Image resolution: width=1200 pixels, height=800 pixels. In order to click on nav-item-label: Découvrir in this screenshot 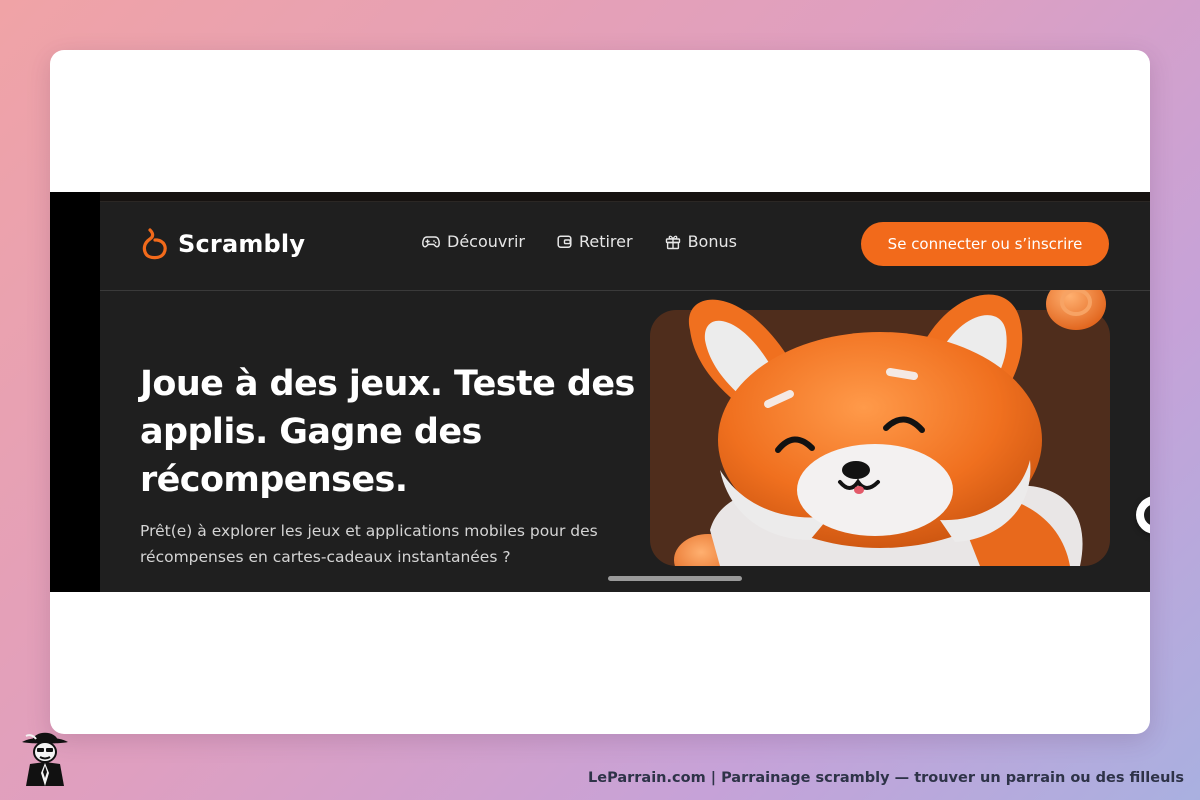, I will do `click(486, 241)`.